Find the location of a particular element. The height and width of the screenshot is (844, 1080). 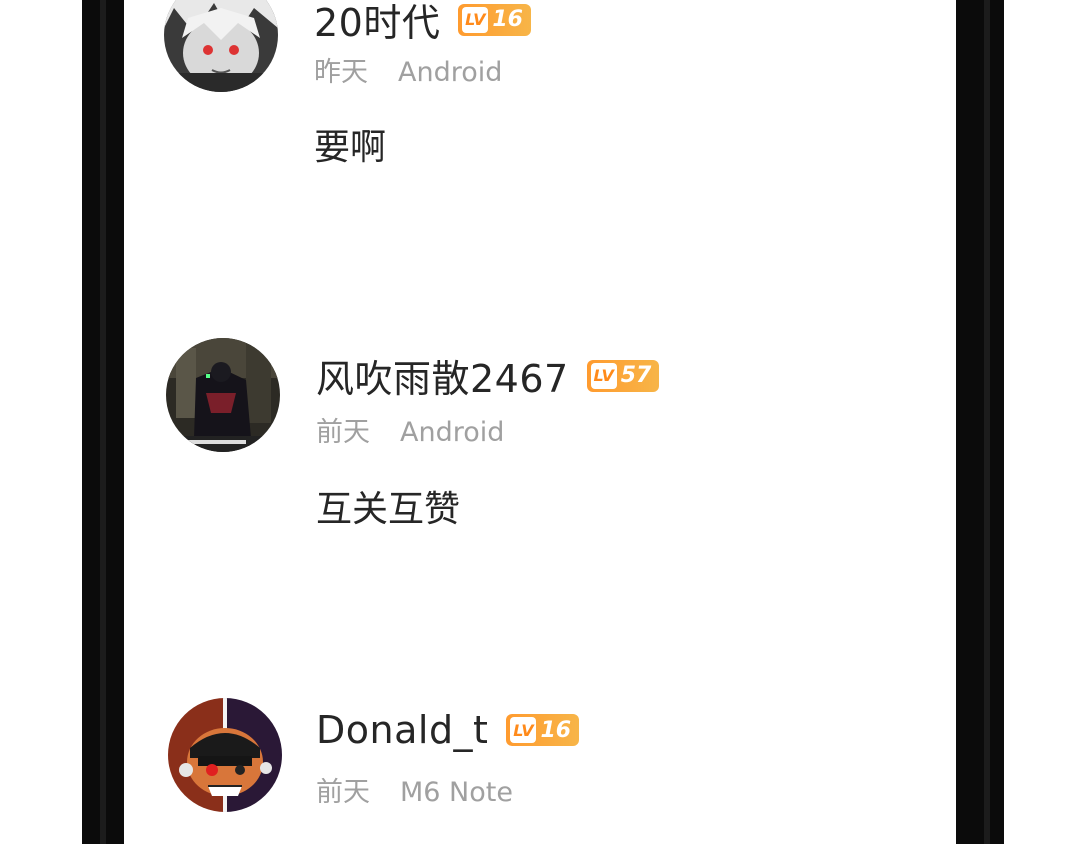

phone-bezel-right is located at coordinates (980, 422).